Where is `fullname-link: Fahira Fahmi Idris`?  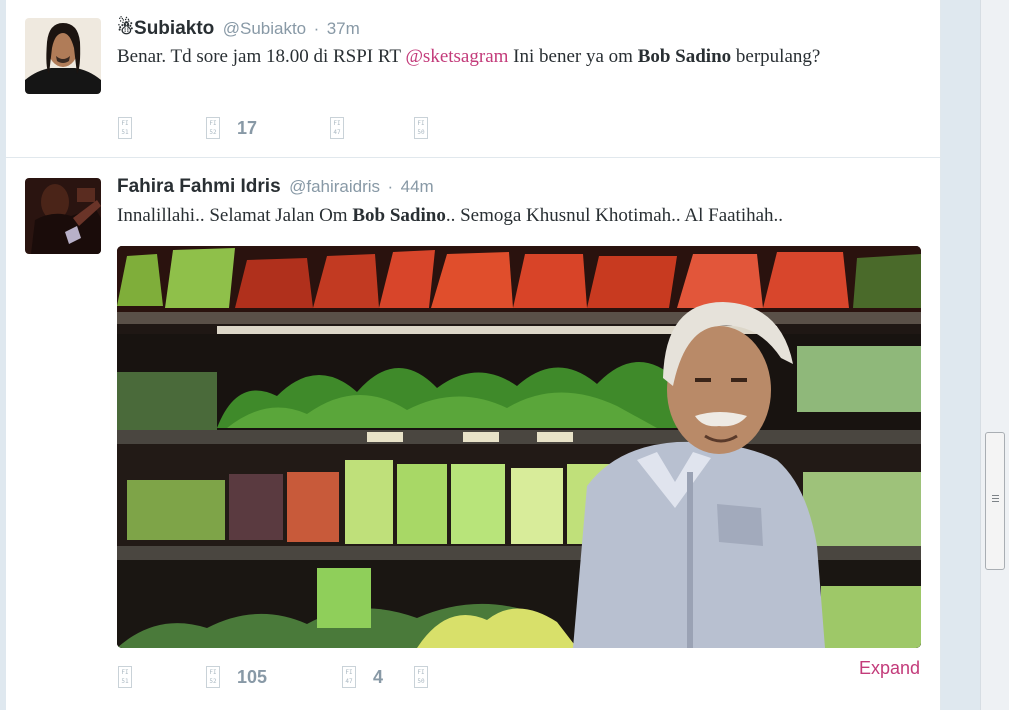
fullname-link: Fahira Fahmi Idris is located at coordinates (199, 186).